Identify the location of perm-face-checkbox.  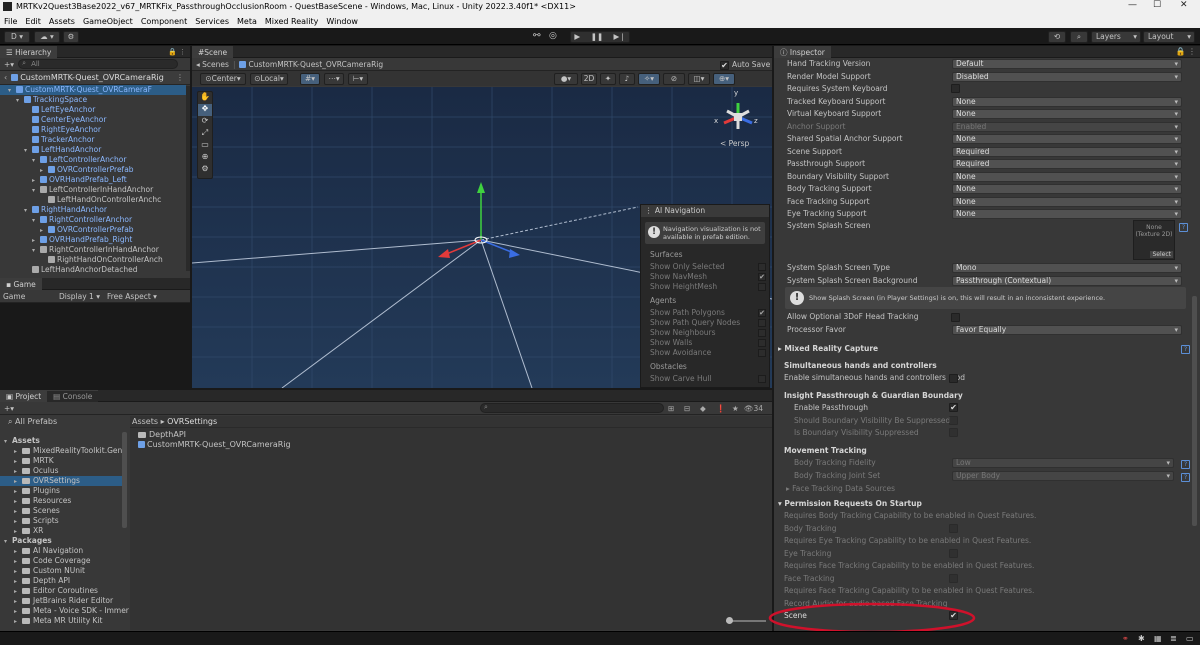
(953, 578).